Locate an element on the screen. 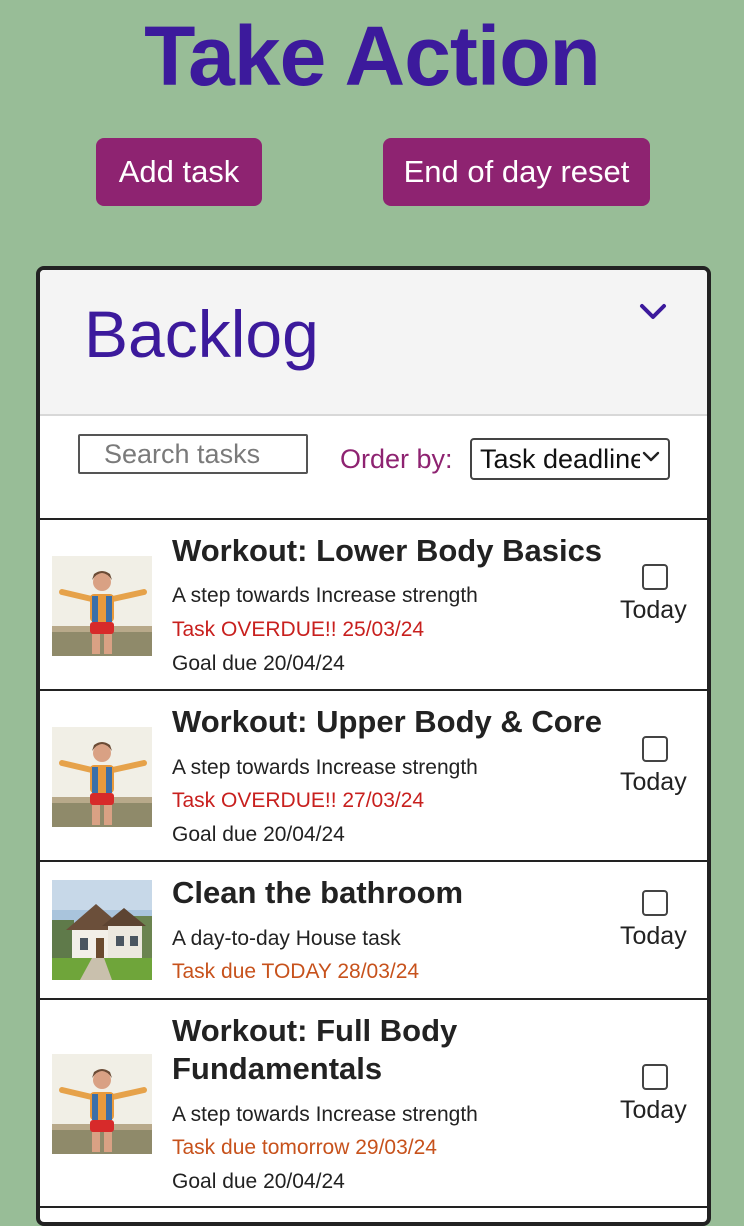 The width and height of the screenshot is (744, 1226). task-status: Task due tomorrow 29/03/24 is located at coordinates (304, 1147).